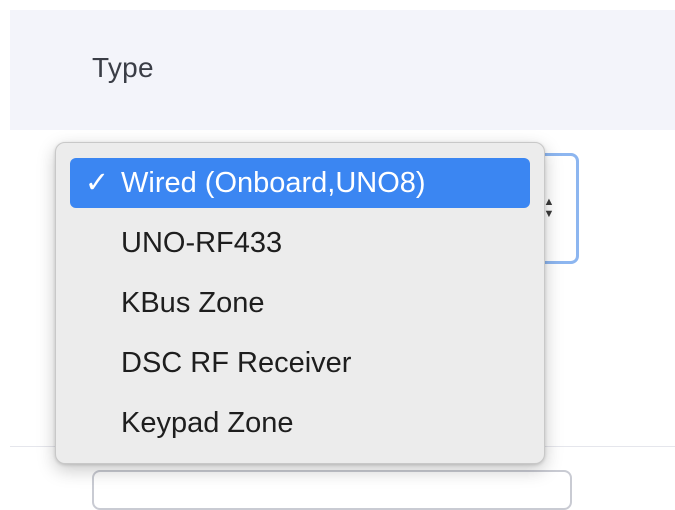 The height and width of the screenshot is (510, 675). Describe the element at coordinates (193, 303) in the screenshot. I see `option-label: KBus Zone` at that location.